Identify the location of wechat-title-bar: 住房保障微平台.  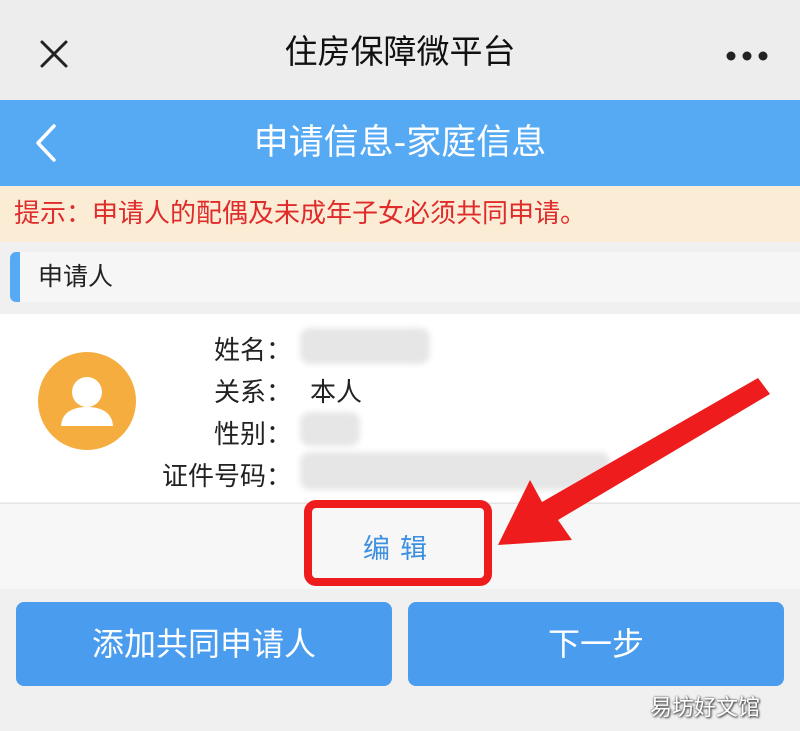
(400, 50).